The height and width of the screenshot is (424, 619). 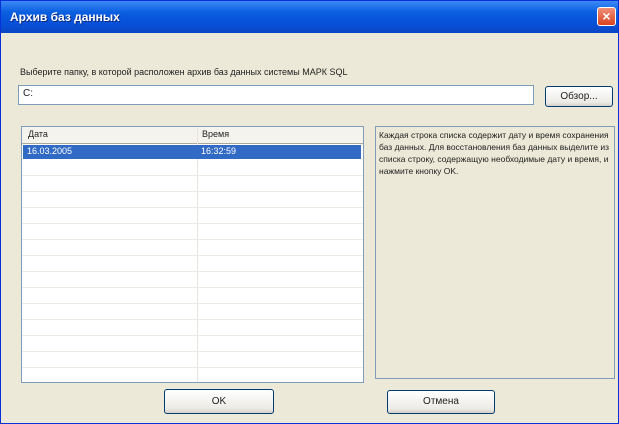 What do you see at coordinates (309, 17) in the screenshot?
I see `title-bar: Архив баз данных ×` at bounding box center [309, 17].